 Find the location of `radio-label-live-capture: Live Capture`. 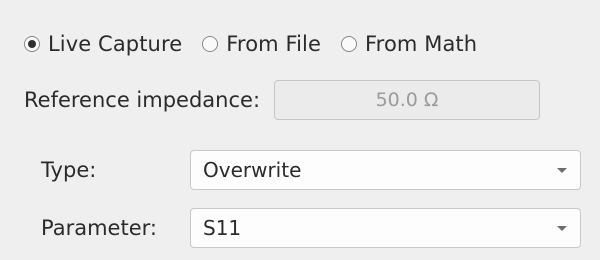

radio-label-live-capture: Live Capture is located at coordinates (115, 44).